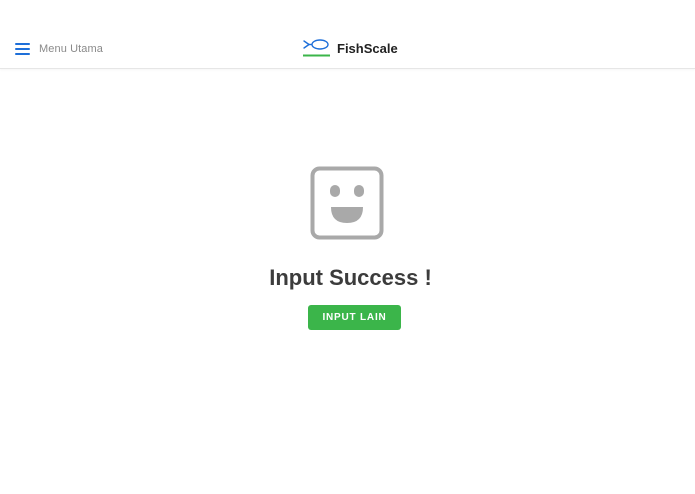 This screenshot has height=494, width=695. What do you see at coordinates (354, 317) in the screenshot?
I see `input-lain-button: INPUT LAIN` at bounding box center [354, 317].